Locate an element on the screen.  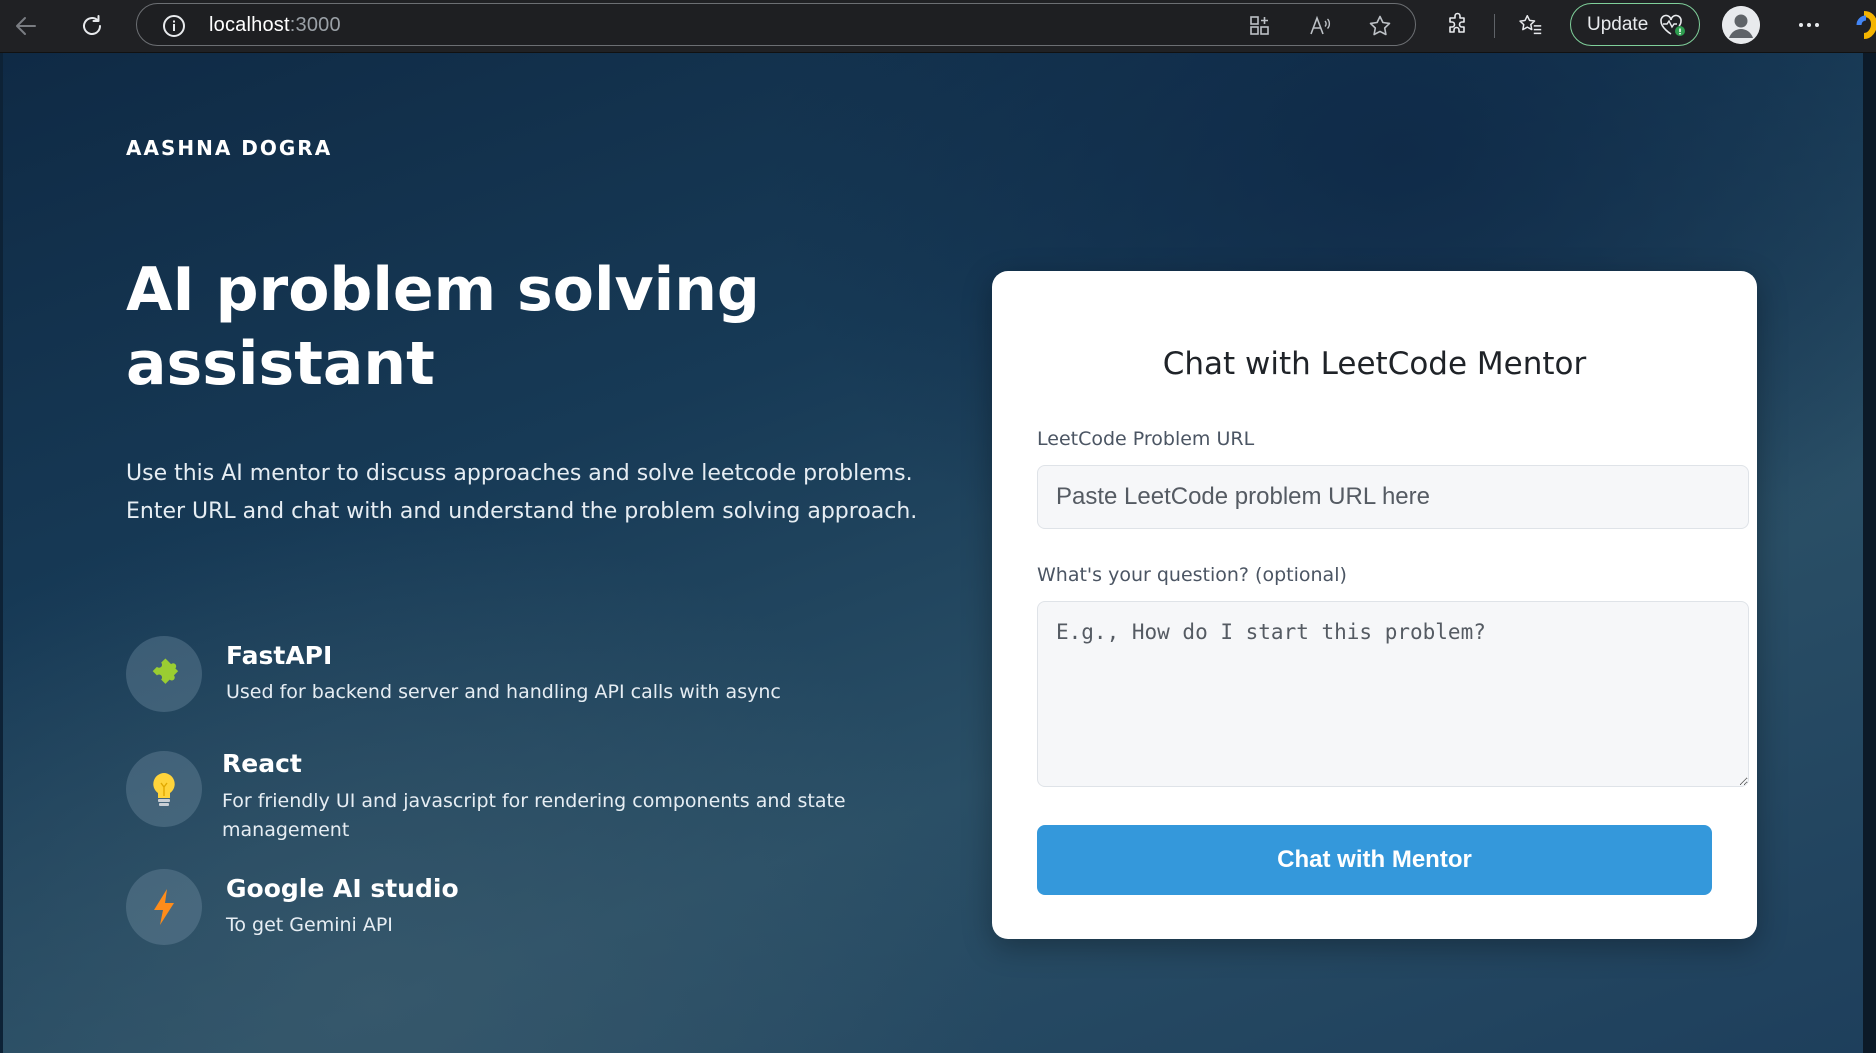
chat-with-mentor-button: Chat with Mentor is located at coordinates (1374, 860).